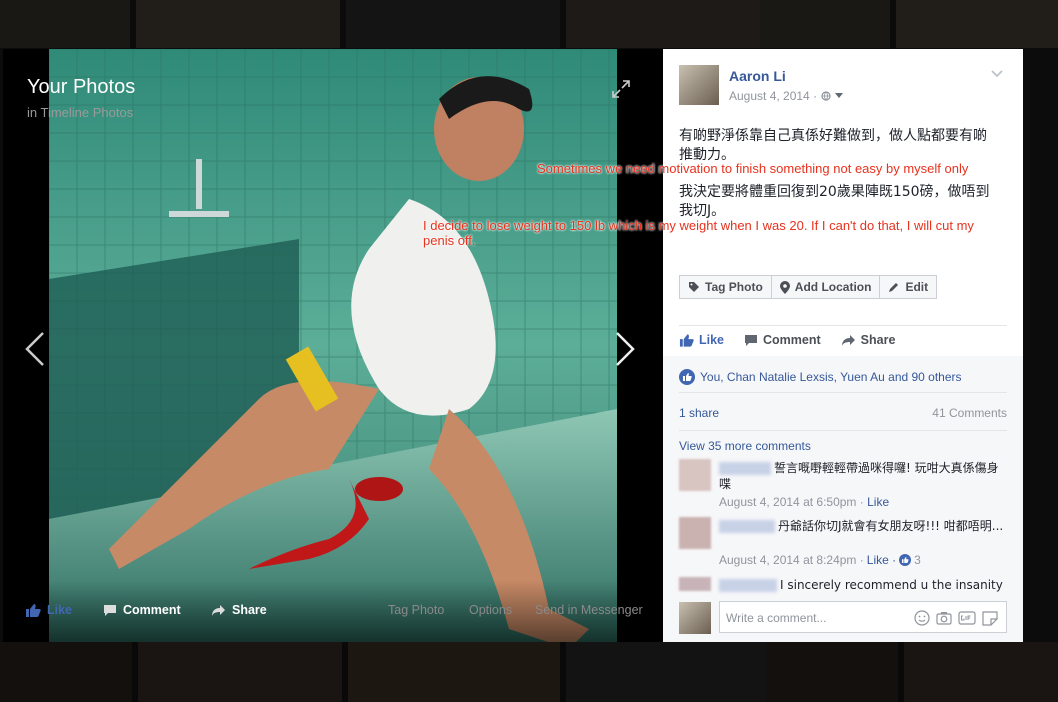 This screenshot has height=702, width=1058. Describe the element at coordinates (878, 340) in the screenshot. I see `share-label: Share` at that location.